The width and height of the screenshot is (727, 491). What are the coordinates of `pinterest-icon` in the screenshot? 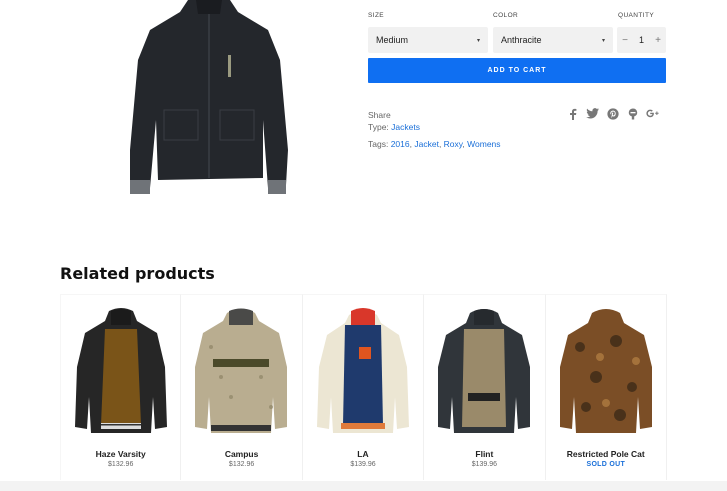 It's located at (612, 113).